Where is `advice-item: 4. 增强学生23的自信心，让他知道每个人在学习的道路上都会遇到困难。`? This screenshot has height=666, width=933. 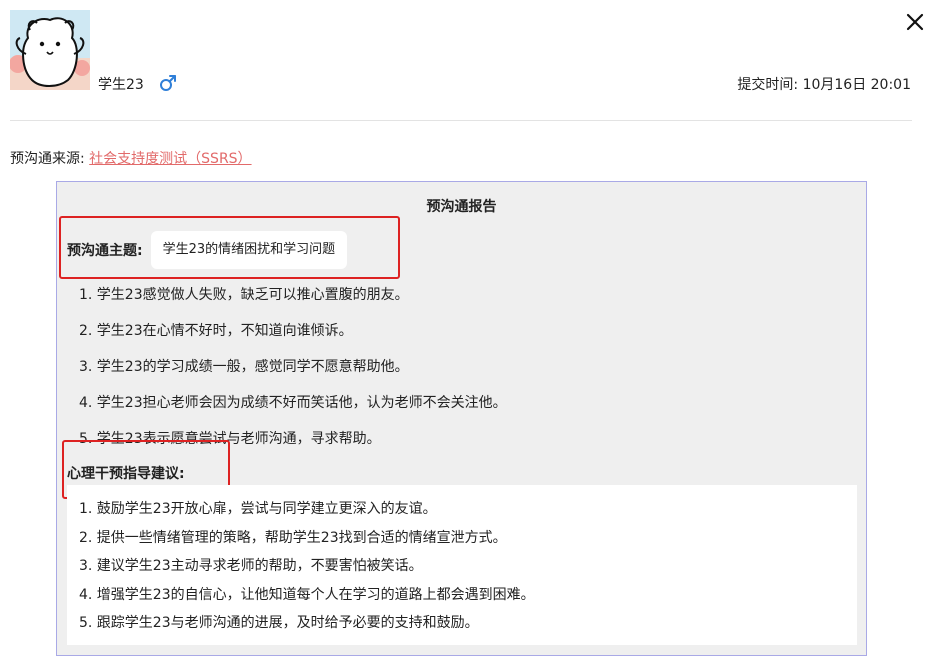
advice-item: 4. 增强学生23的自信心，让他知道每个人在学习的道路上都会遇到困难。 is located at coordinates (307, 594).